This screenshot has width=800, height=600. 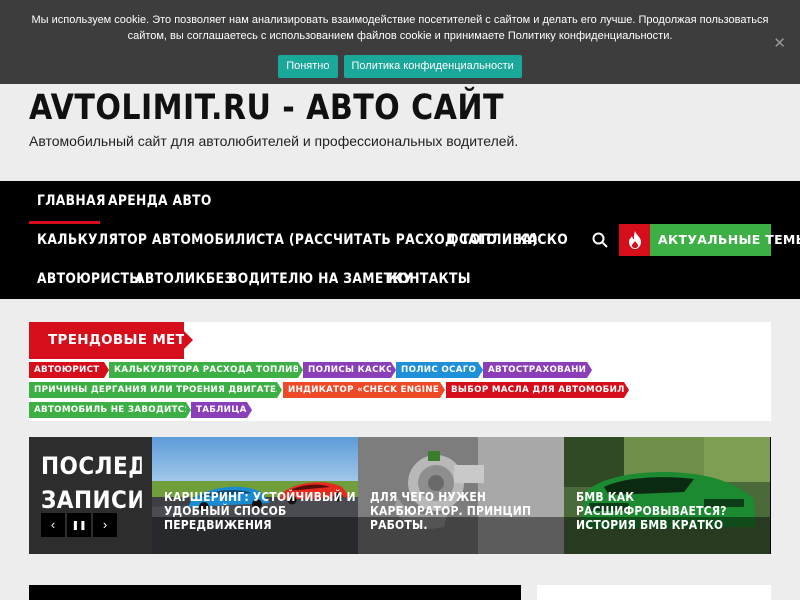 I want to click on trending-tags-heading: ТРЕНДОВЫЕ МЕТКИ, so click(x=118, y=340).